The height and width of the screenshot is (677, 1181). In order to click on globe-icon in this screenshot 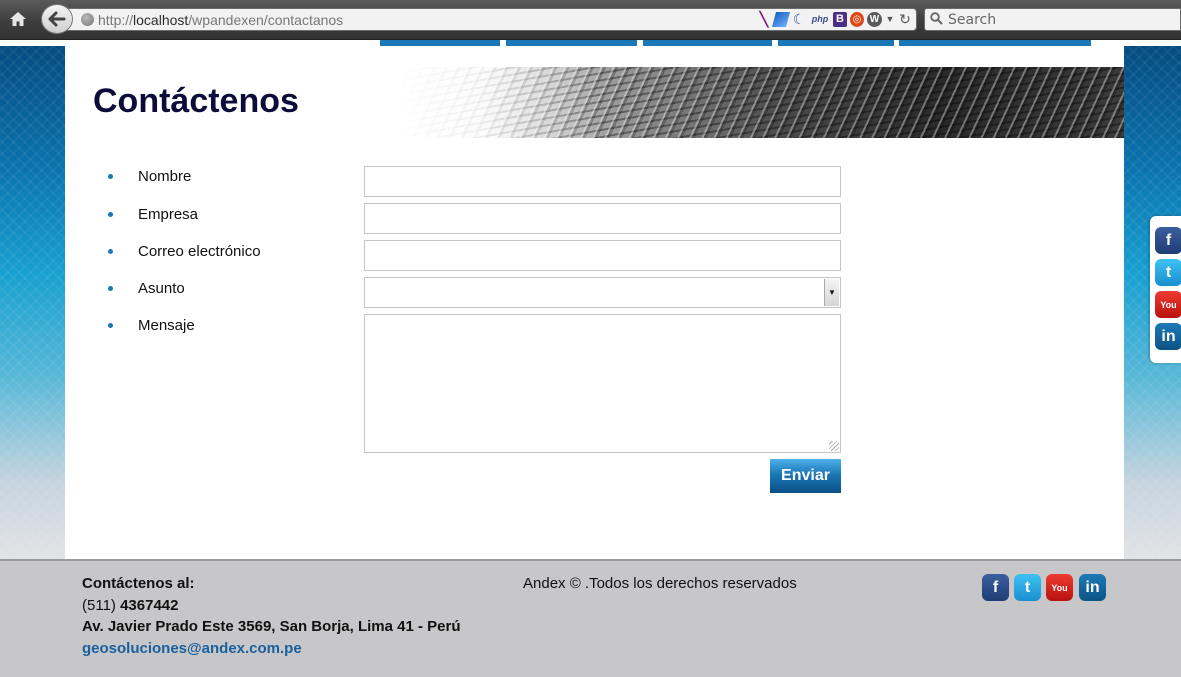, I will do `click(87, 19)`.